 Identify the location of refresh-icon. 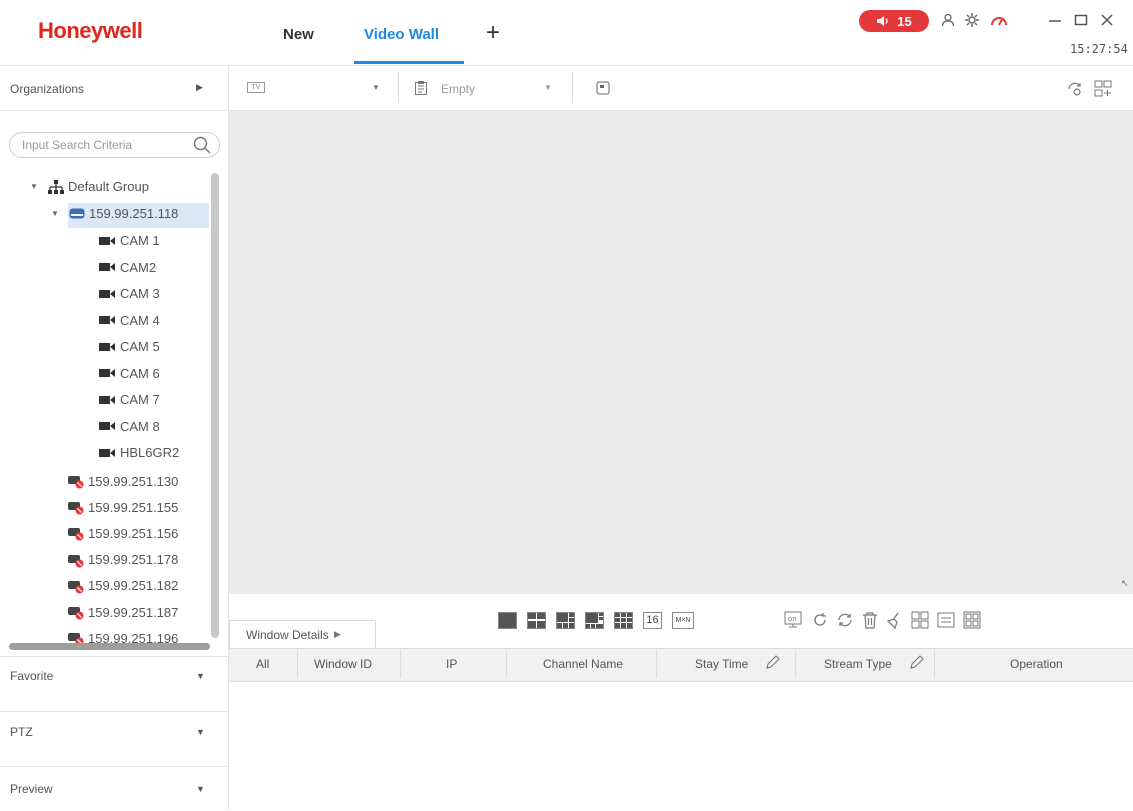
(845, 620).